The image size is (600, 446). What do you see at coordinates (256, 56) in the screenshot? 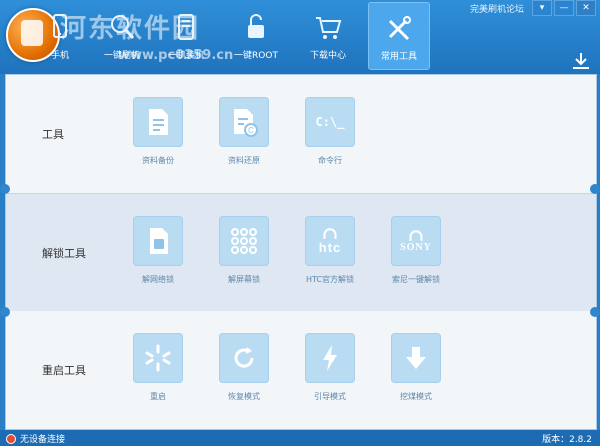
I see `tab-label: 一键ROOT` at bounding box center [256, 56].